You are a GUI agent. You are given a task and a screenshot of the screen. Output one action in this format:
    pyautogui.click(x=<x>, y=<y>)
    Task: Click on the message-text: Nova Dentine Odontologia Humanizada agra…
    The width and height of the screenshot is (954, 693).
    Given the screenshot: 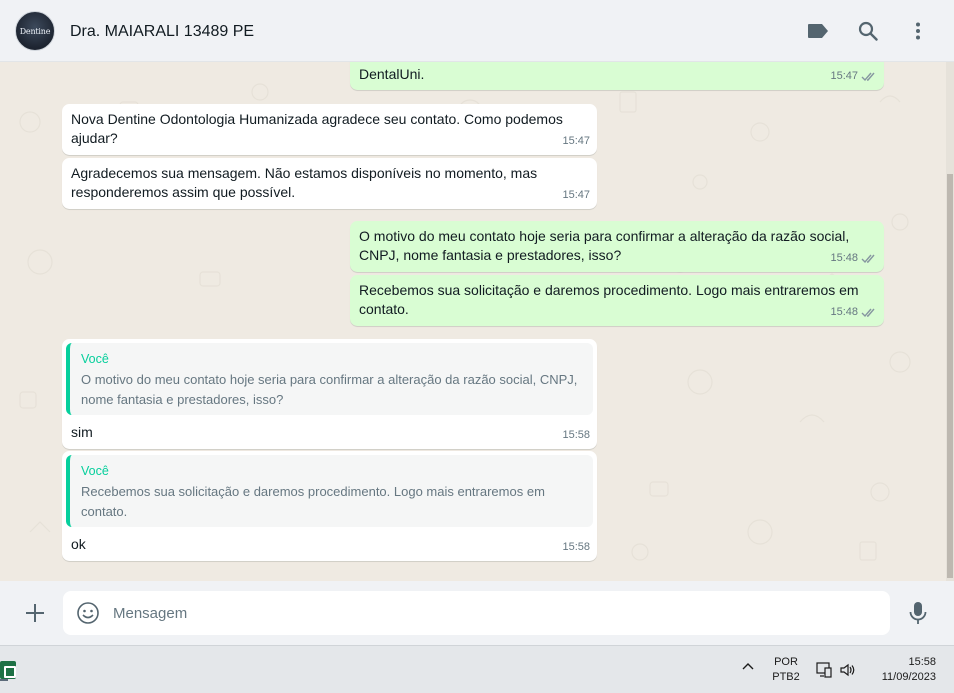 What is the action you would take?
    pyautogui.click(x=317, y=128)
    